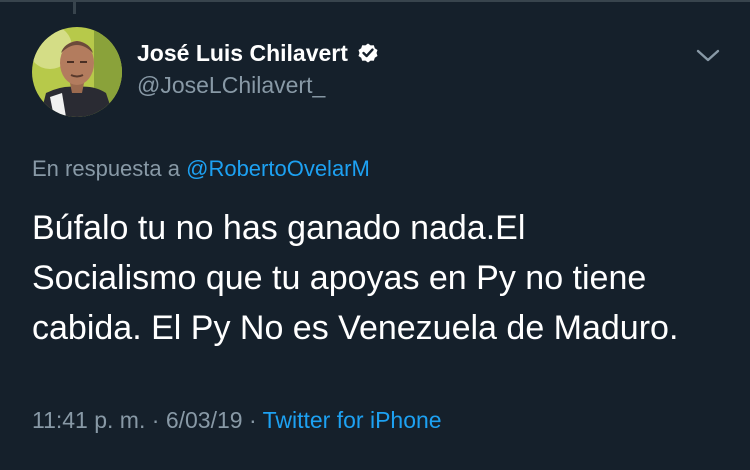 The width and height of the screenshot is (750, 470). I want to click on author-name-row: José Luis Chilavert, so click(258, 53).